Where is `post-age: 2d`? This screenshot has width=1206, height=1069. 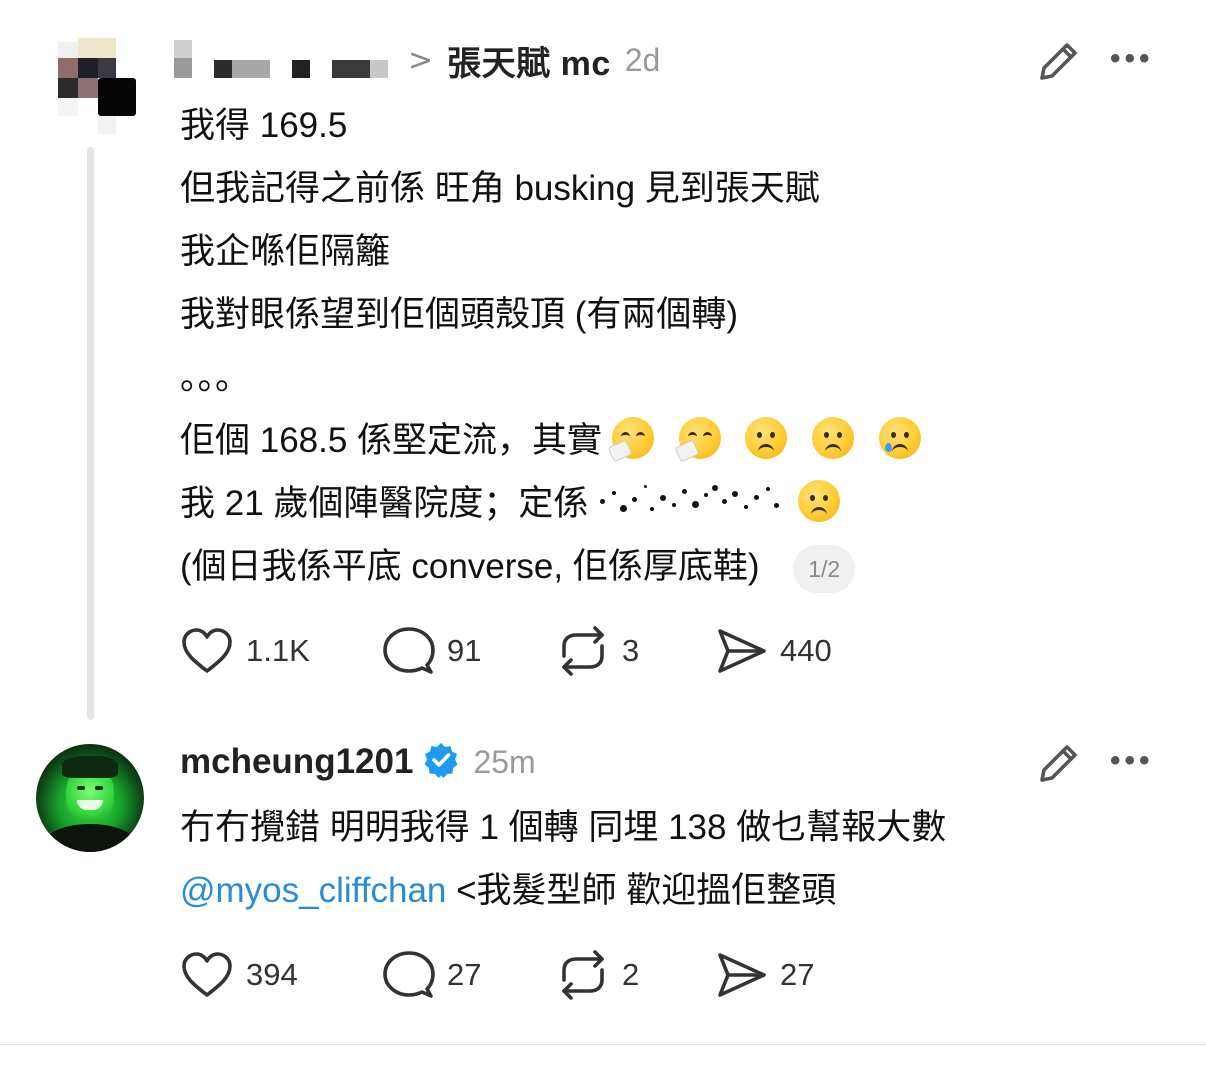
post-age: 2d is located at coordinates (642, 59).